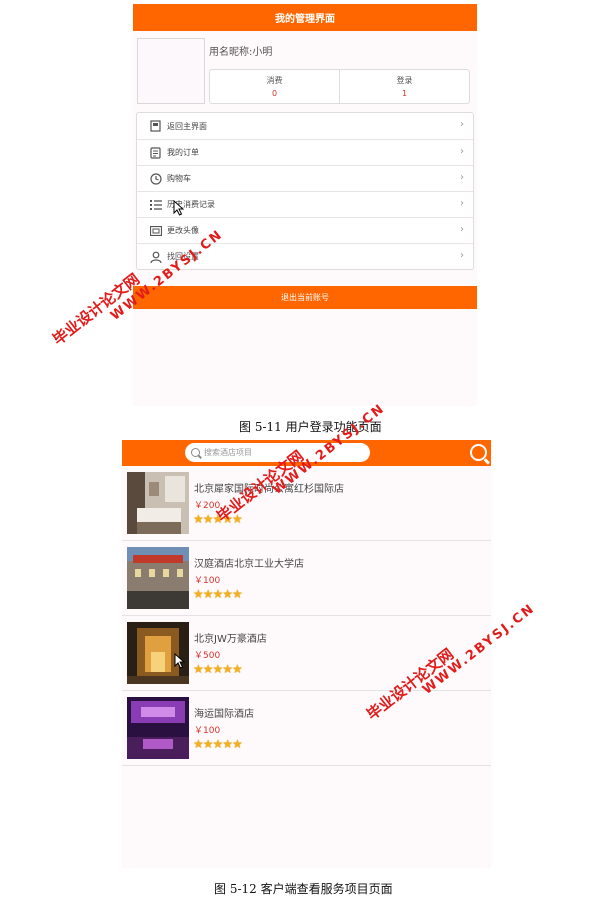  Describe the element at coordinates (404, 80) in the screenshot. I see `stat-label: 登录` at that location.